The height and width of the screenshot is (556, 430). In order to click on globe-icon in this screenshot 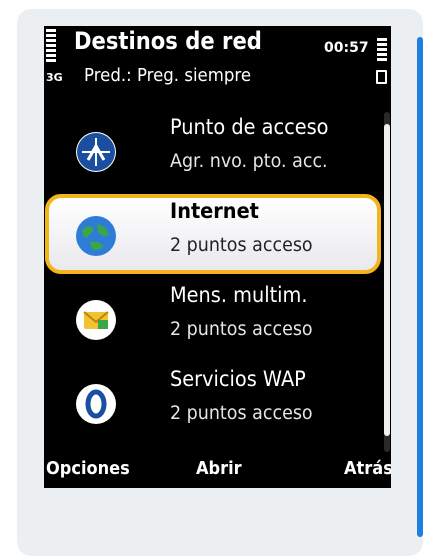, I will do `click(96, 236)`.